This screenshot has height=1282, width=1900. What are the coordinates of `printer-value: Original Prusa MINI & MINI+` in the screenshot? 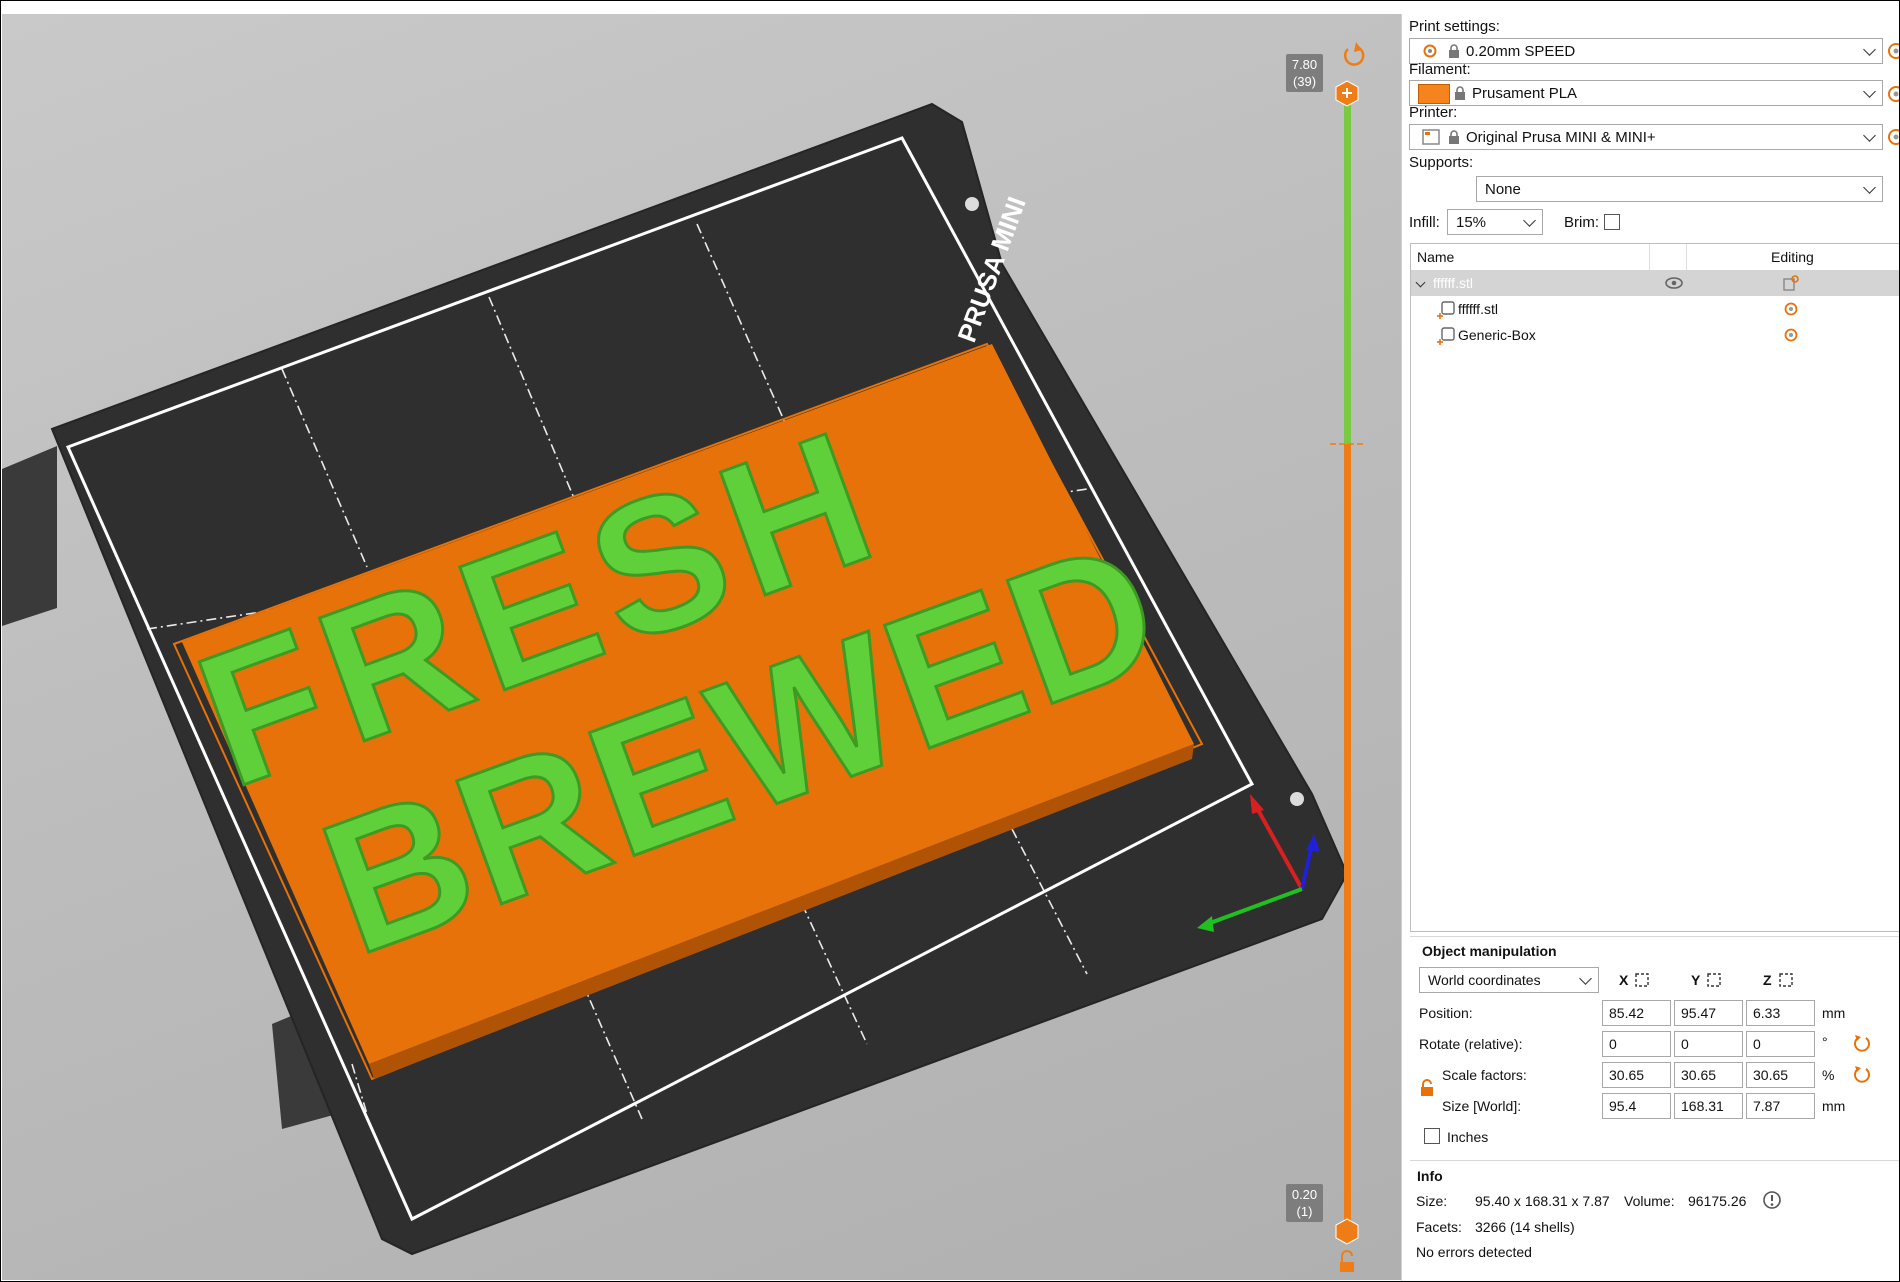 It's located at (1561, 137).